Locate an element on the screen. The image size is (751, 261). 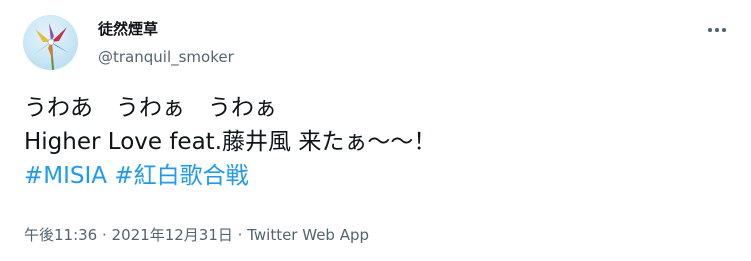
tweet-meta: 午後11:36 · 2021年12月31日 · Twitter Web App is located at coordinates (196, 235).